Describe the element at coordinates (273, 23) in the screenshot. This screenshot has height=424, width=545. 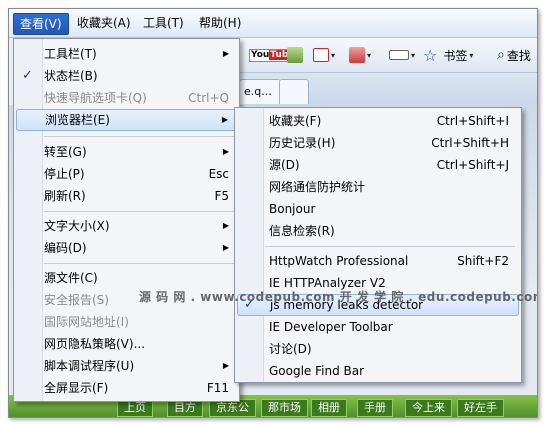
I see `menu-bar: 查看(V) 收藏夹(A) 工具(T) 帮助(H)` at that location.